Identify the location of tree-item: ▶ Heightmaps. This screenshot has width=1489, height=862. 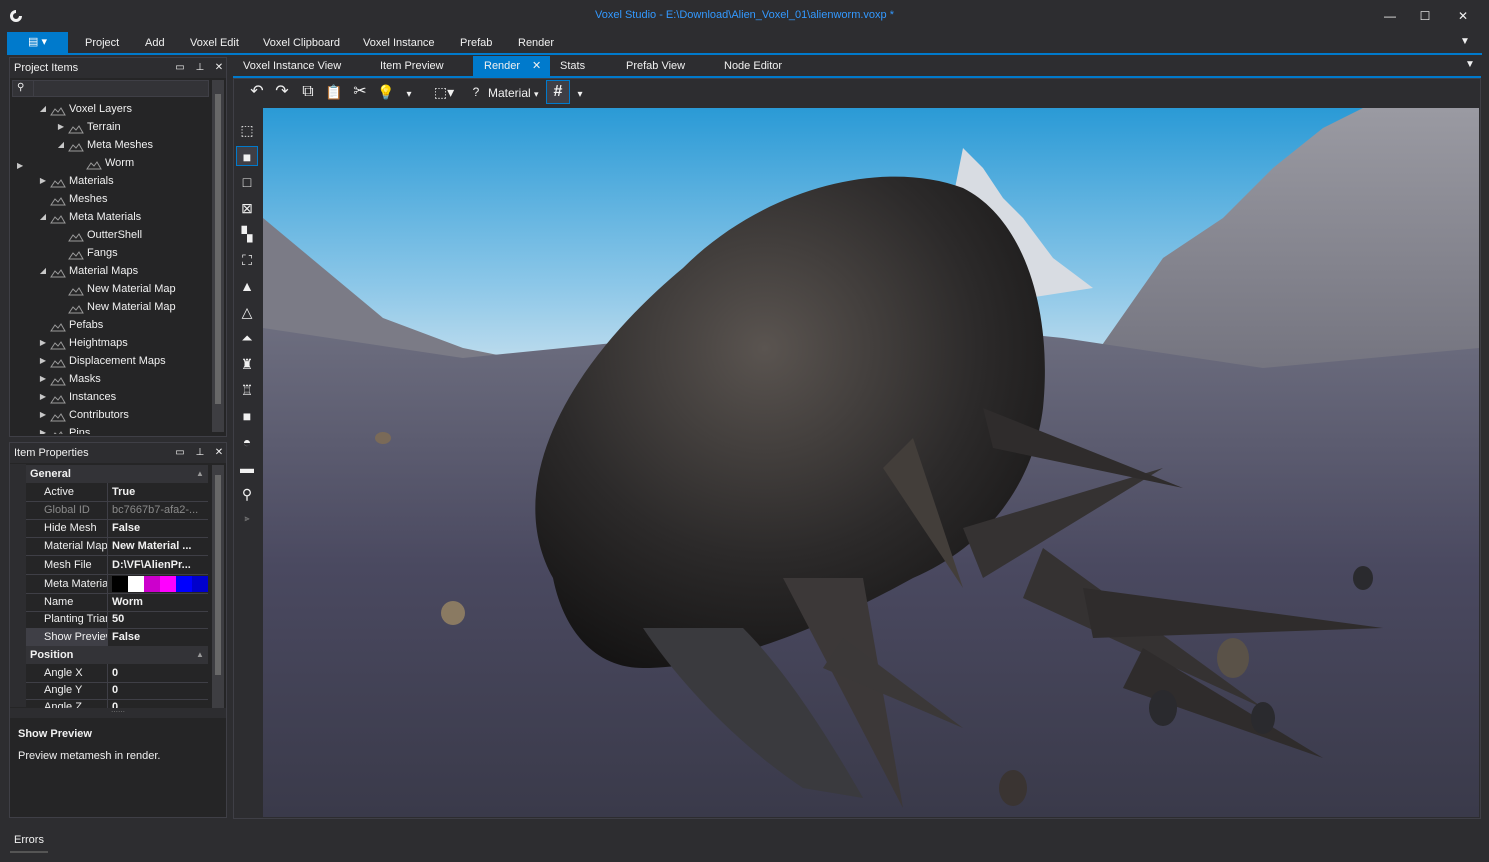
(110, 343).